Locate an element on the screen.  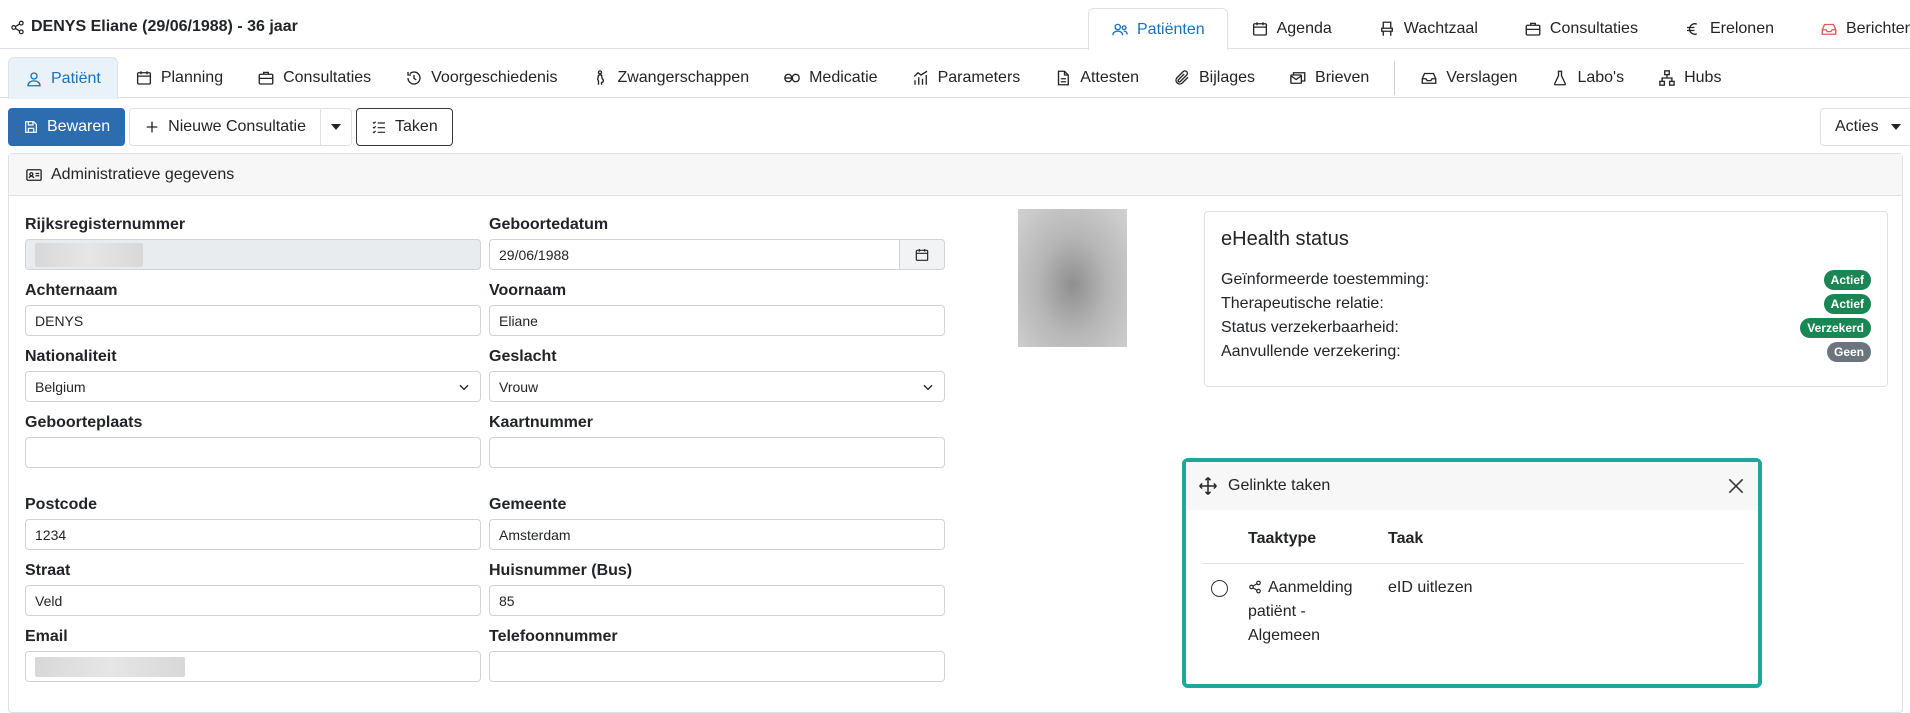
date-picker-button is located at coordinates (922, 254).